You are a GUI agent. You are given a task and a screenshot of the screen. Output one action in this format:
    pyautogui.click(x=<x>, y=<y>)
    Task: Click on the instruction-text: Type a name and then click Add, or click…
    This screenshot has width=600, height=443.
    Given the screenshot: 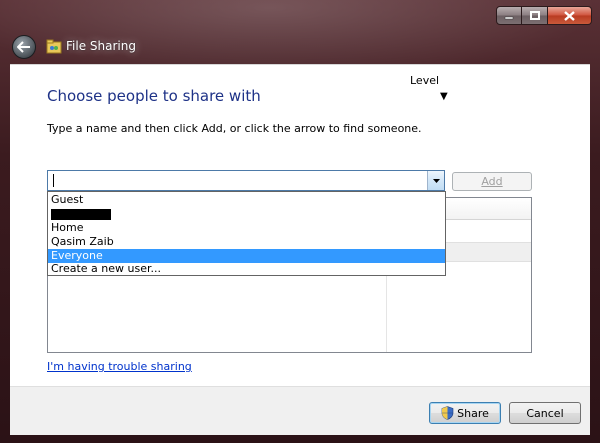 What is the action you would take?
    pyautogui.click(x=234, y=128)
    